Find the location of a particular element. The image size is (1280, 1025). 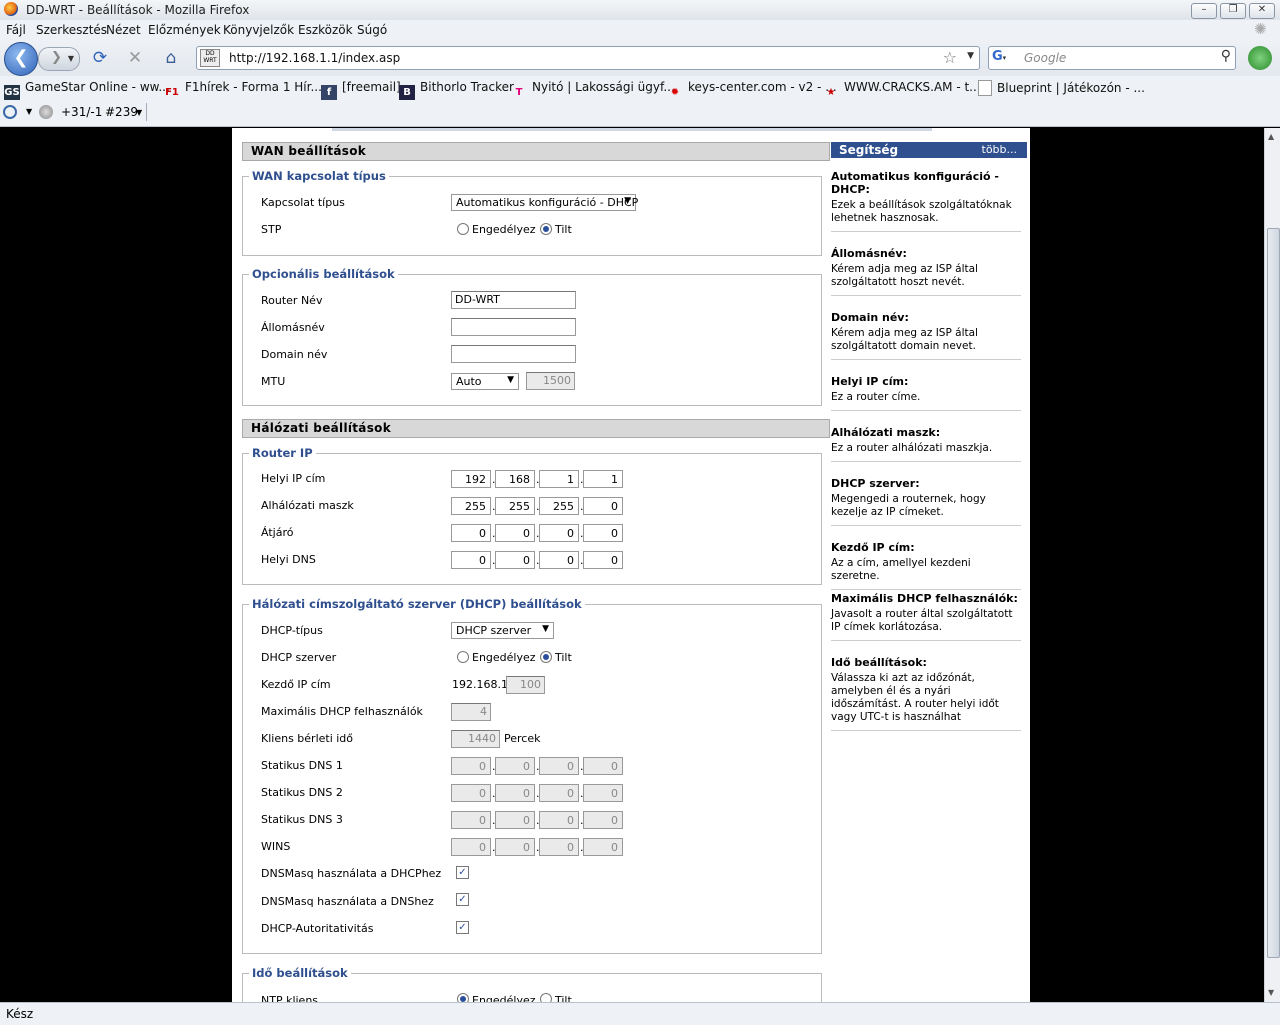

static-dns-3-octet-1: 0 is located at coordinates (471, 820).